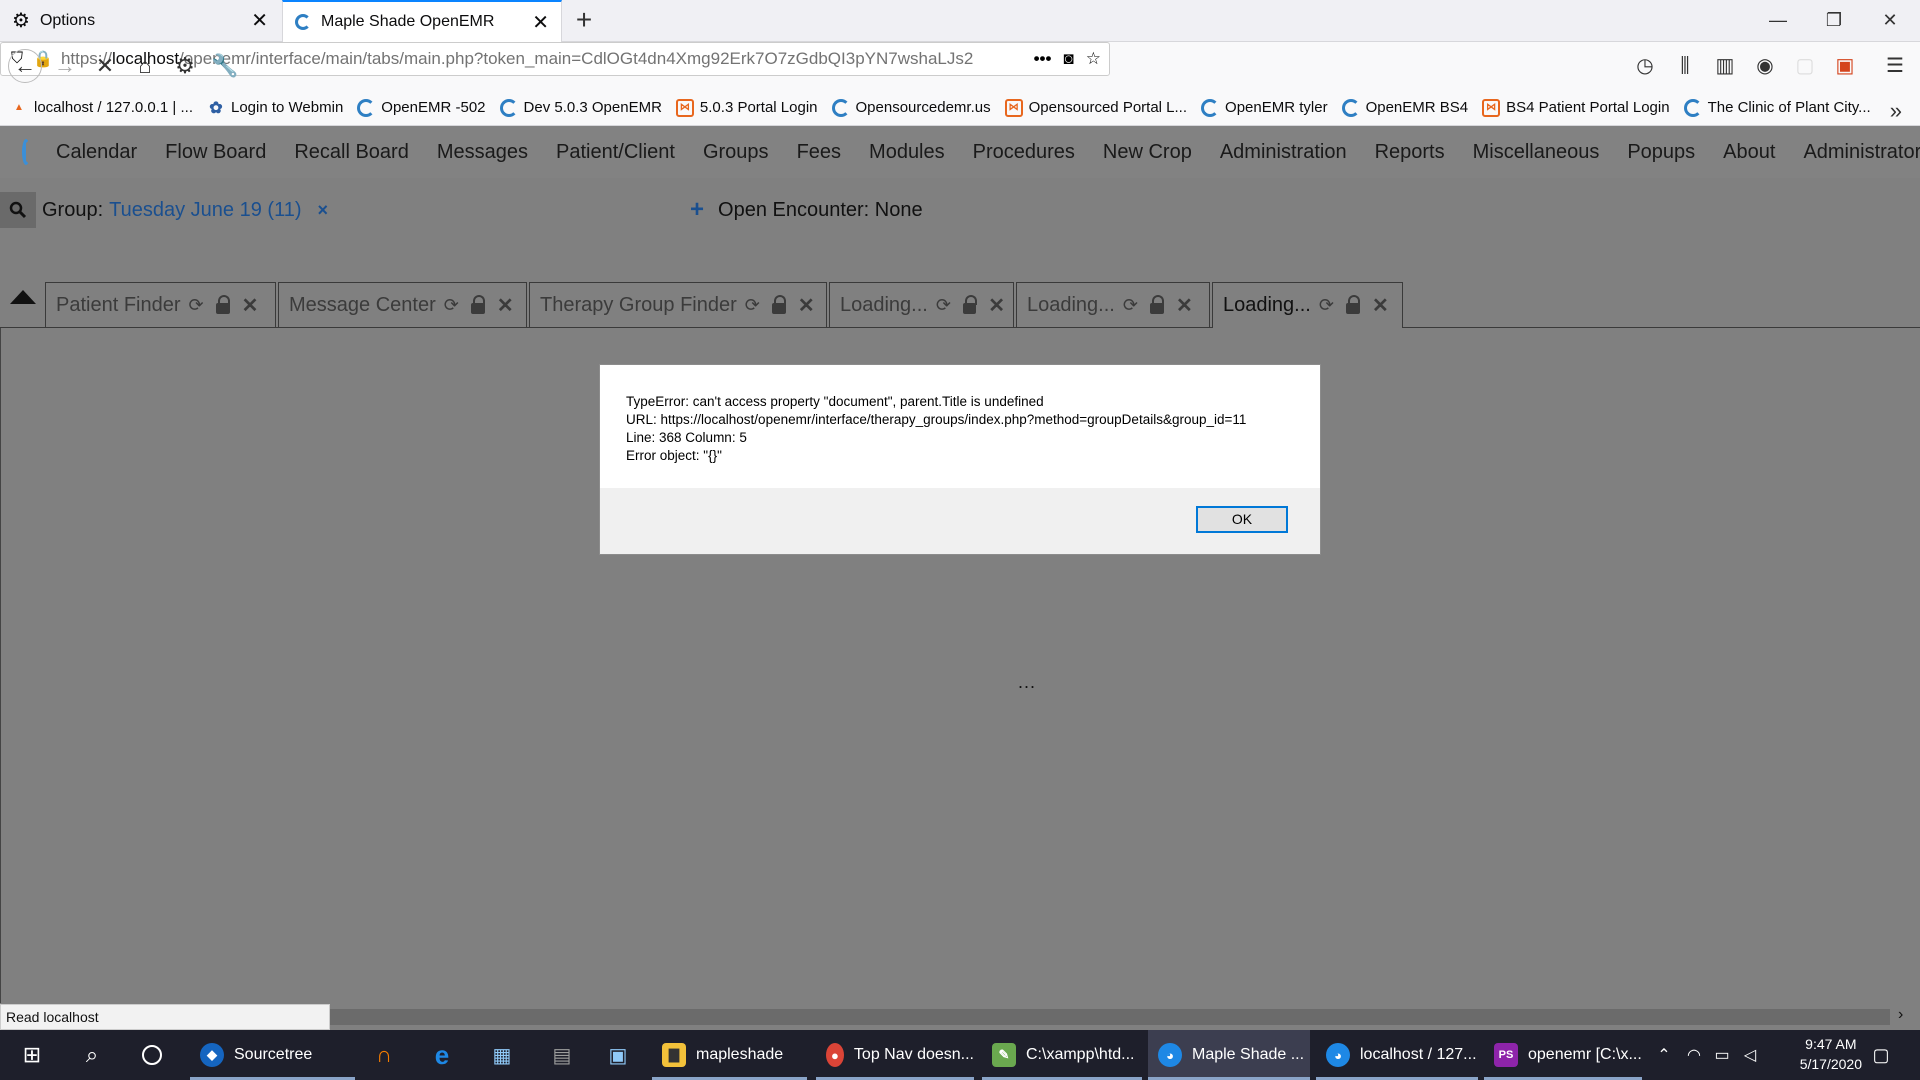 The image size is (1920, 1080). I want to click on menu-calendar: Calendar, so click(96, 152).